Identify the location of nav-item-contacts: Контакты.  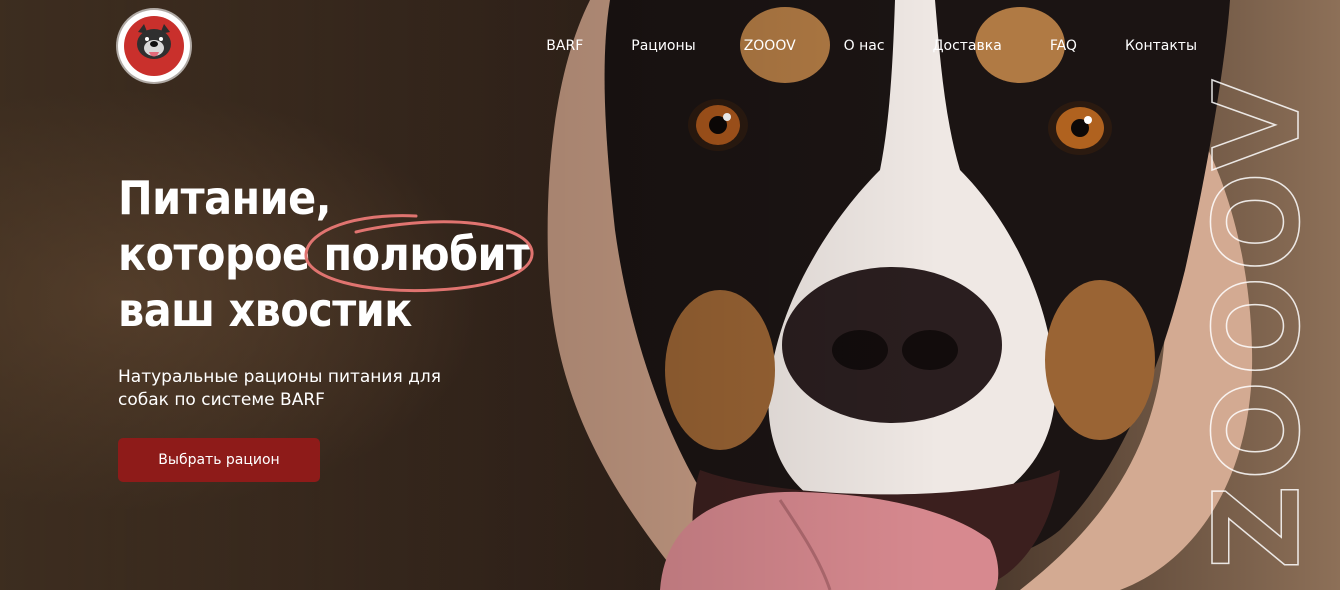
(1161, 46).